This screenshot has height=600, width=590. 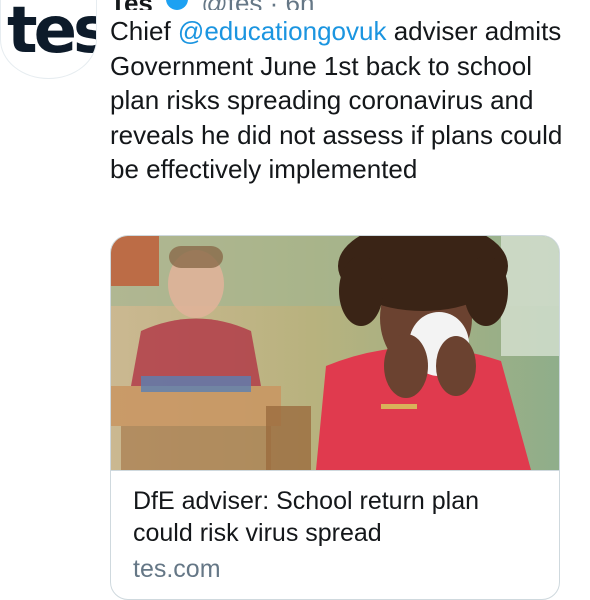 I want to click on girl-hair-side-right, so click(x=486, y=291).